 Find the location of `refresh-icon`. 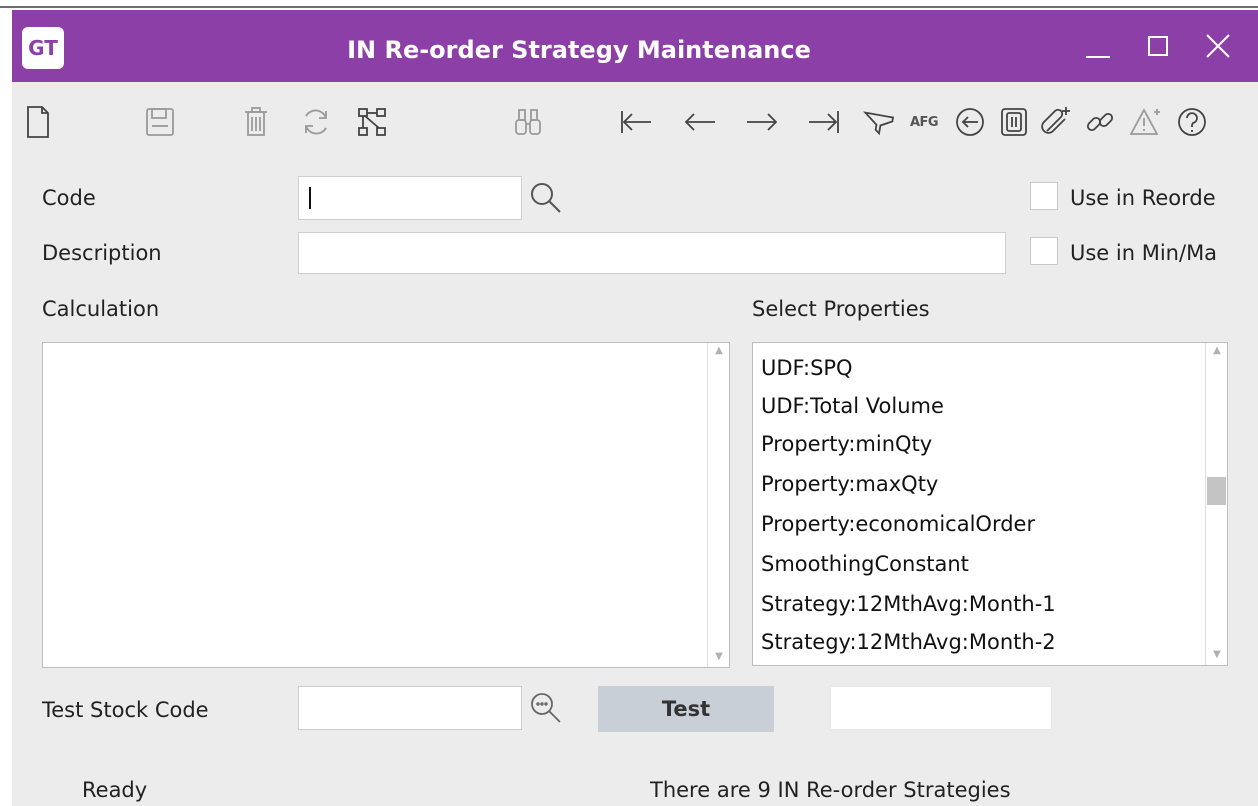

refresh-icon is located at coordinates (316, 122).